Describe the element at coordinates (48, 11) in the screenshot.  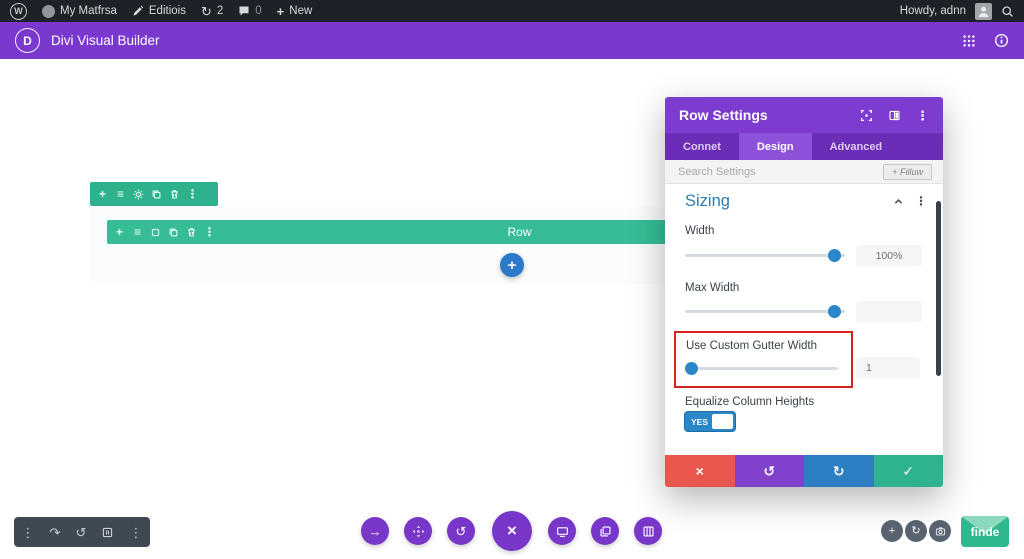
I see `site-icon` at that location.